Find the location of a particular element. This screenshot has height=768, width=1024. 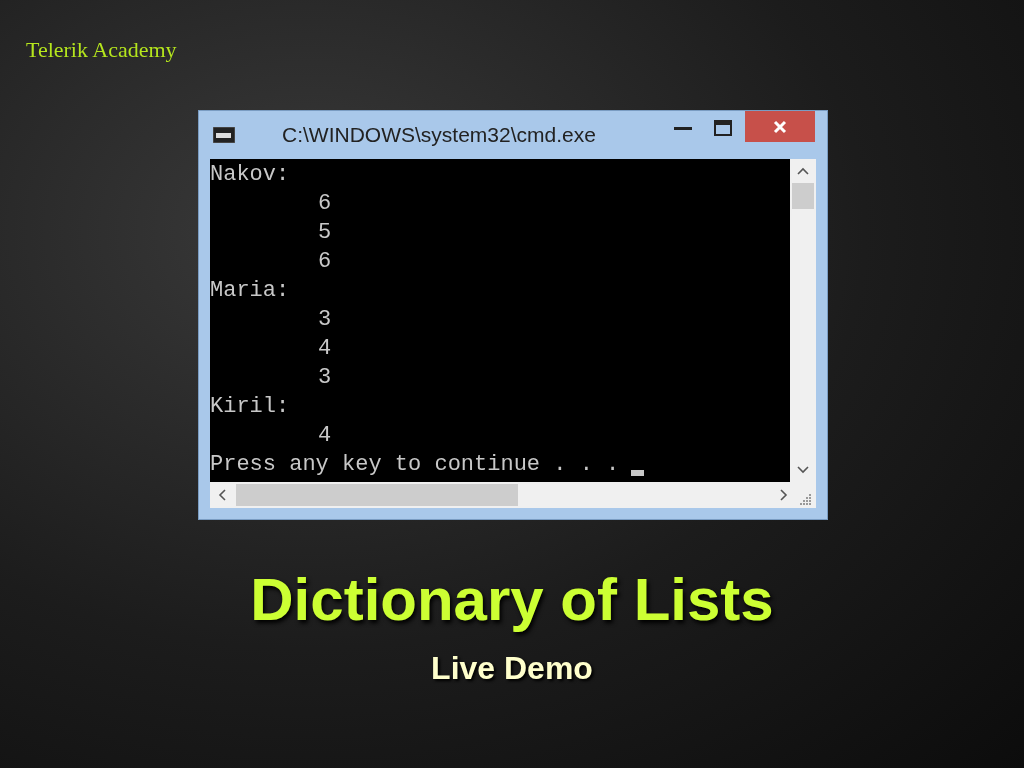

console-line: Kiril: is located at coordinates (250, 407).